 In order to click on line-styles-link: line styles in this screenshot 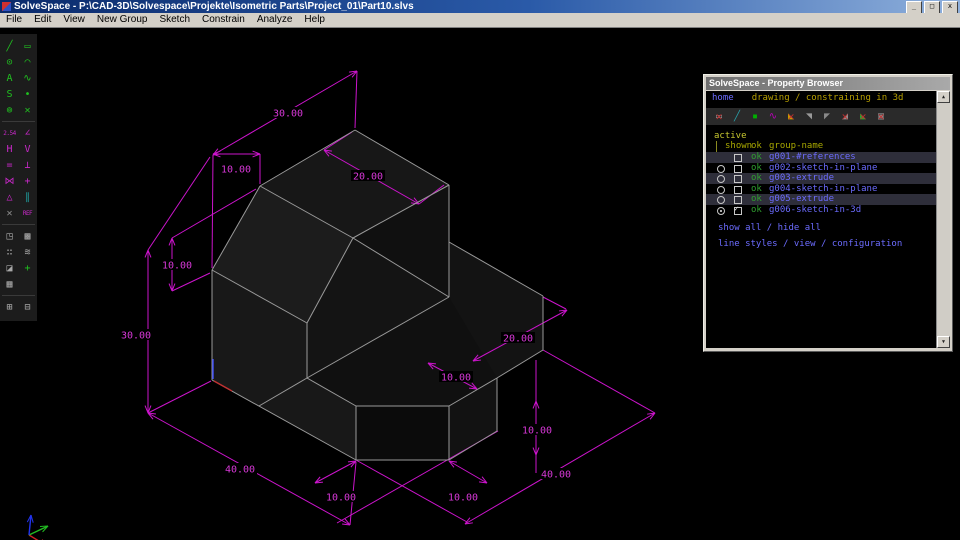, I will do `click(748, 244)`.